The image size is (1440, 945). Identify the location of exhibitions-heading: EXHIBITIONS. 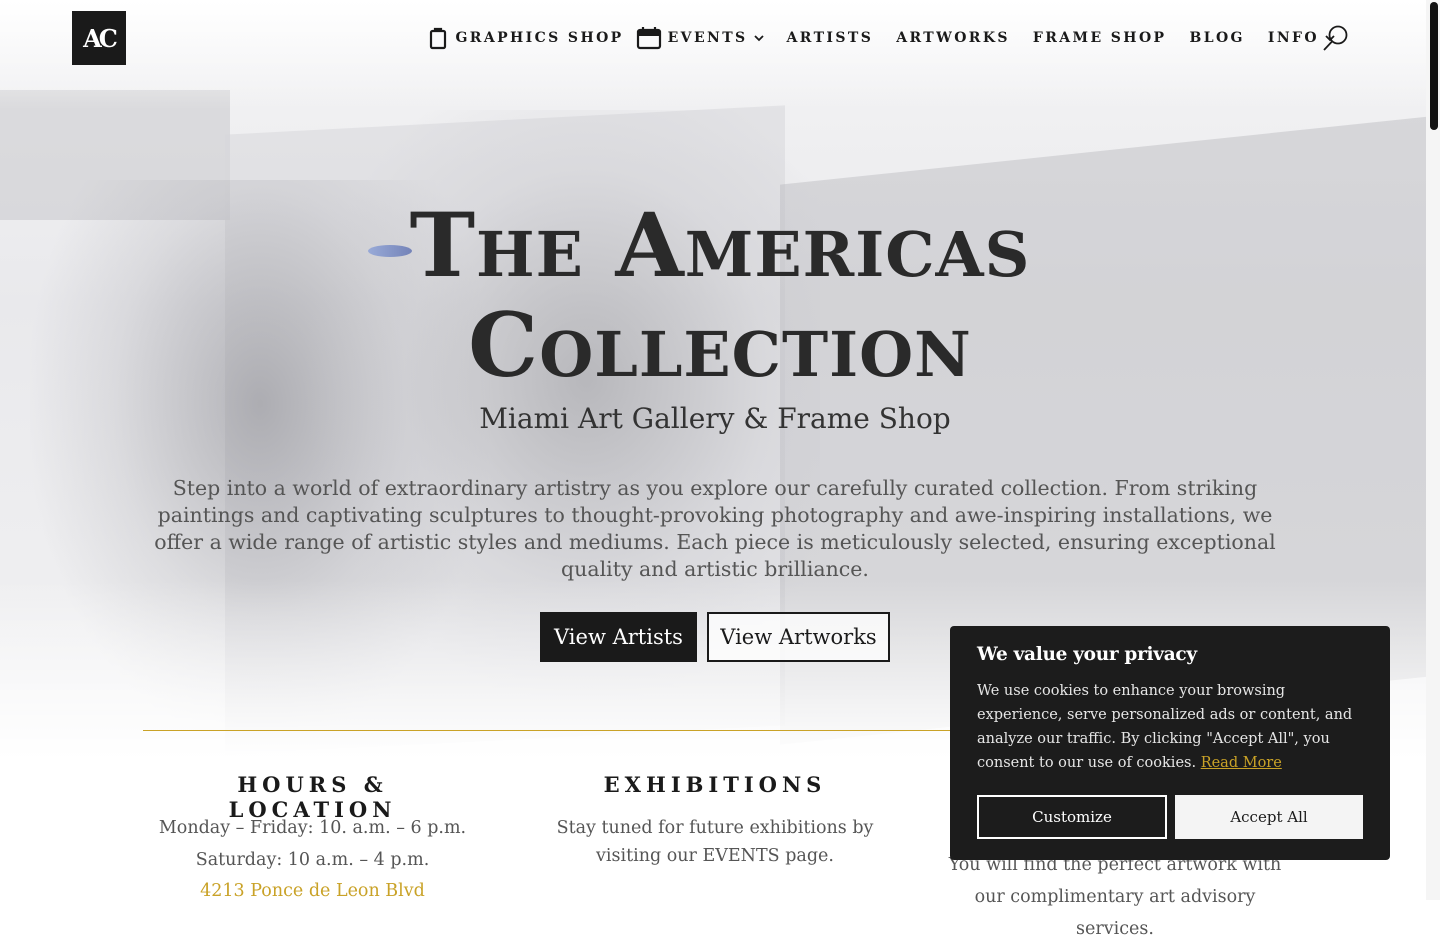
(715, 784).